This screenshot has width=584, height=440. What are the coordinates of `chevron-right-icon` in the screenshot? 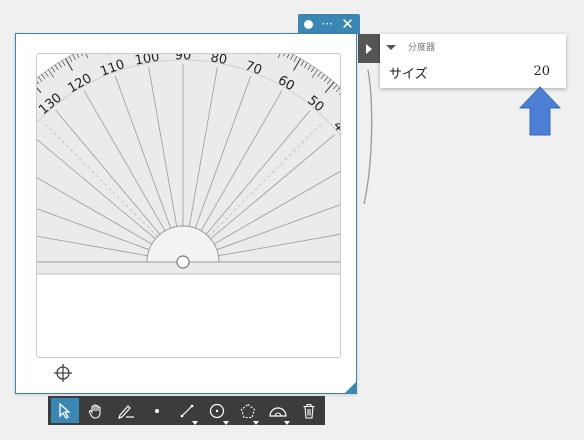 It's located at (369, 48).